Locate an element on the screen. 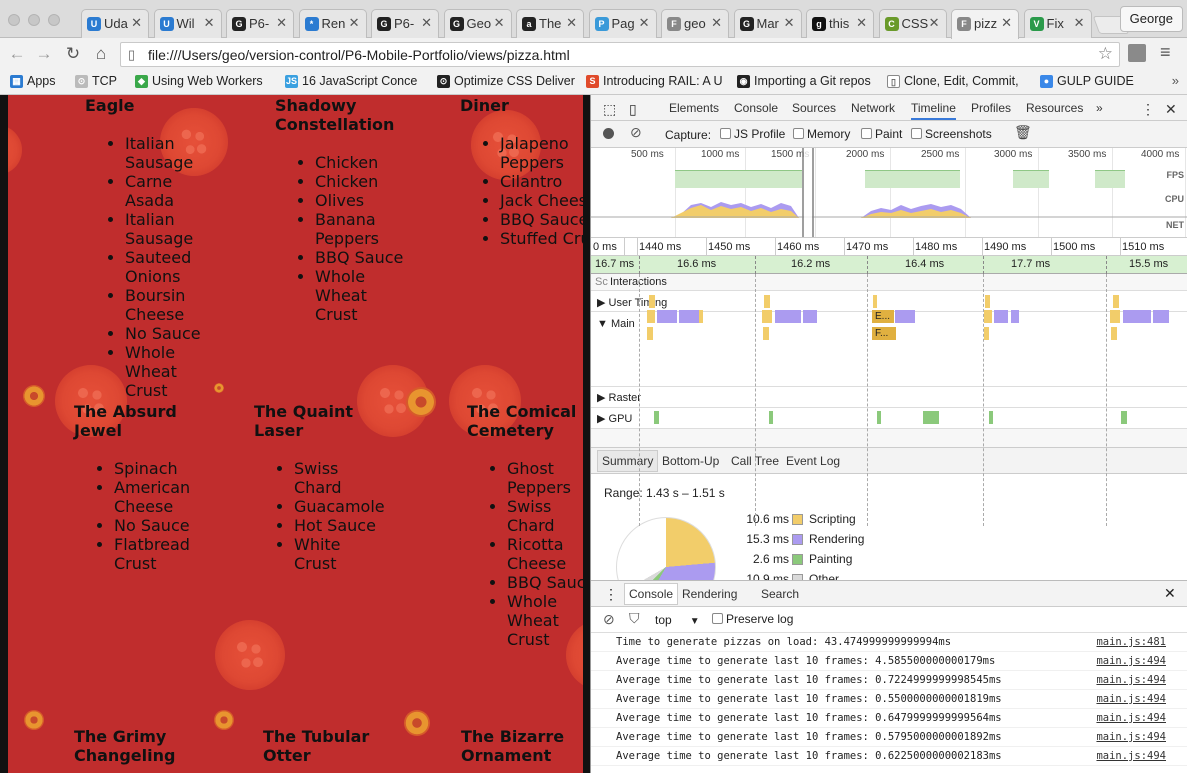  close-devtools-icon: ✕ is located at coordinates (1171, 109).